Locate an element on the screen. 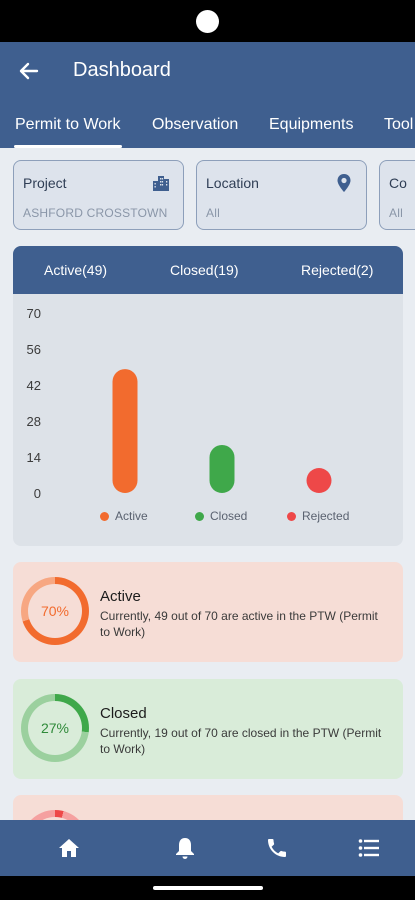  third-filter-label: Co is located at coordinates (398, 183).